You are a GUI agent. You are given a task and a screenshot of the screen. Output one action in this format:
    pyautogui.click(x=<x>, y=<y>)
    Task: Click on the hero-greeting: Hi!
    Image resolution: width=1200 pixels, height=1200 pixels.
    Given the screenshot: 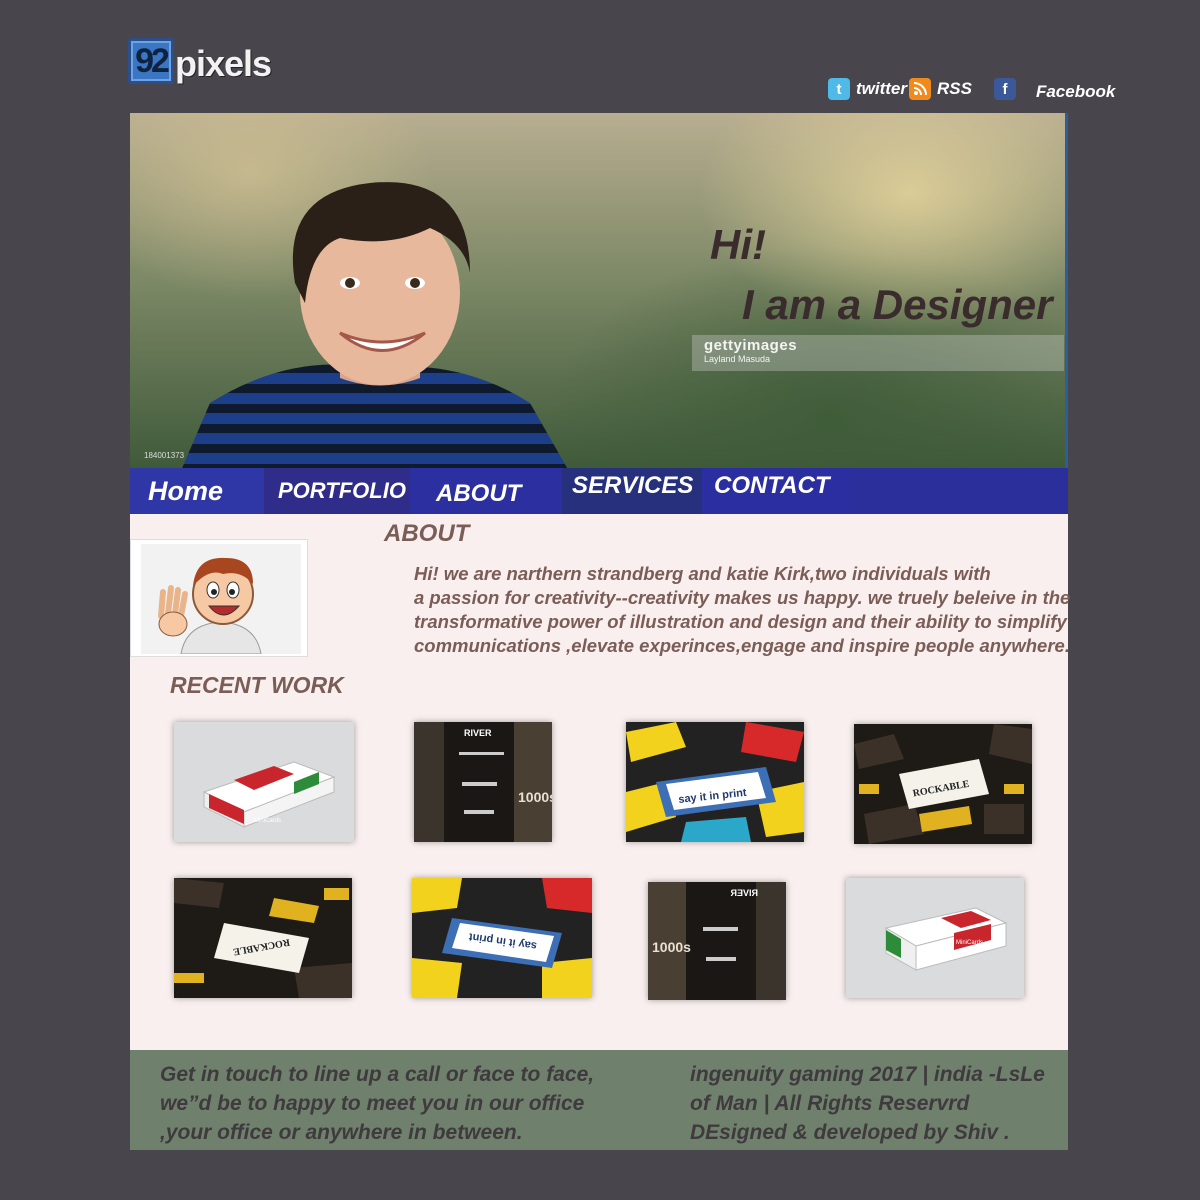 What is the action you would take?
    pyautogui.click(x=738, y=244)
    